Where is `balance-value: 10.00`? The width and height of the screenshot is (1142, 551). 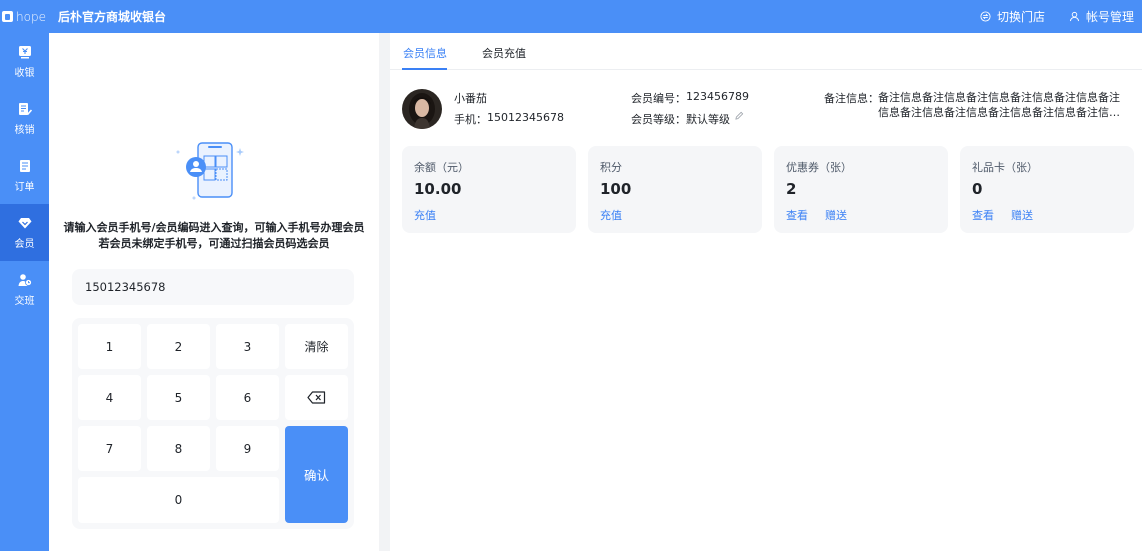
balance-value: 10.00 is located at coordinates (438, 189).